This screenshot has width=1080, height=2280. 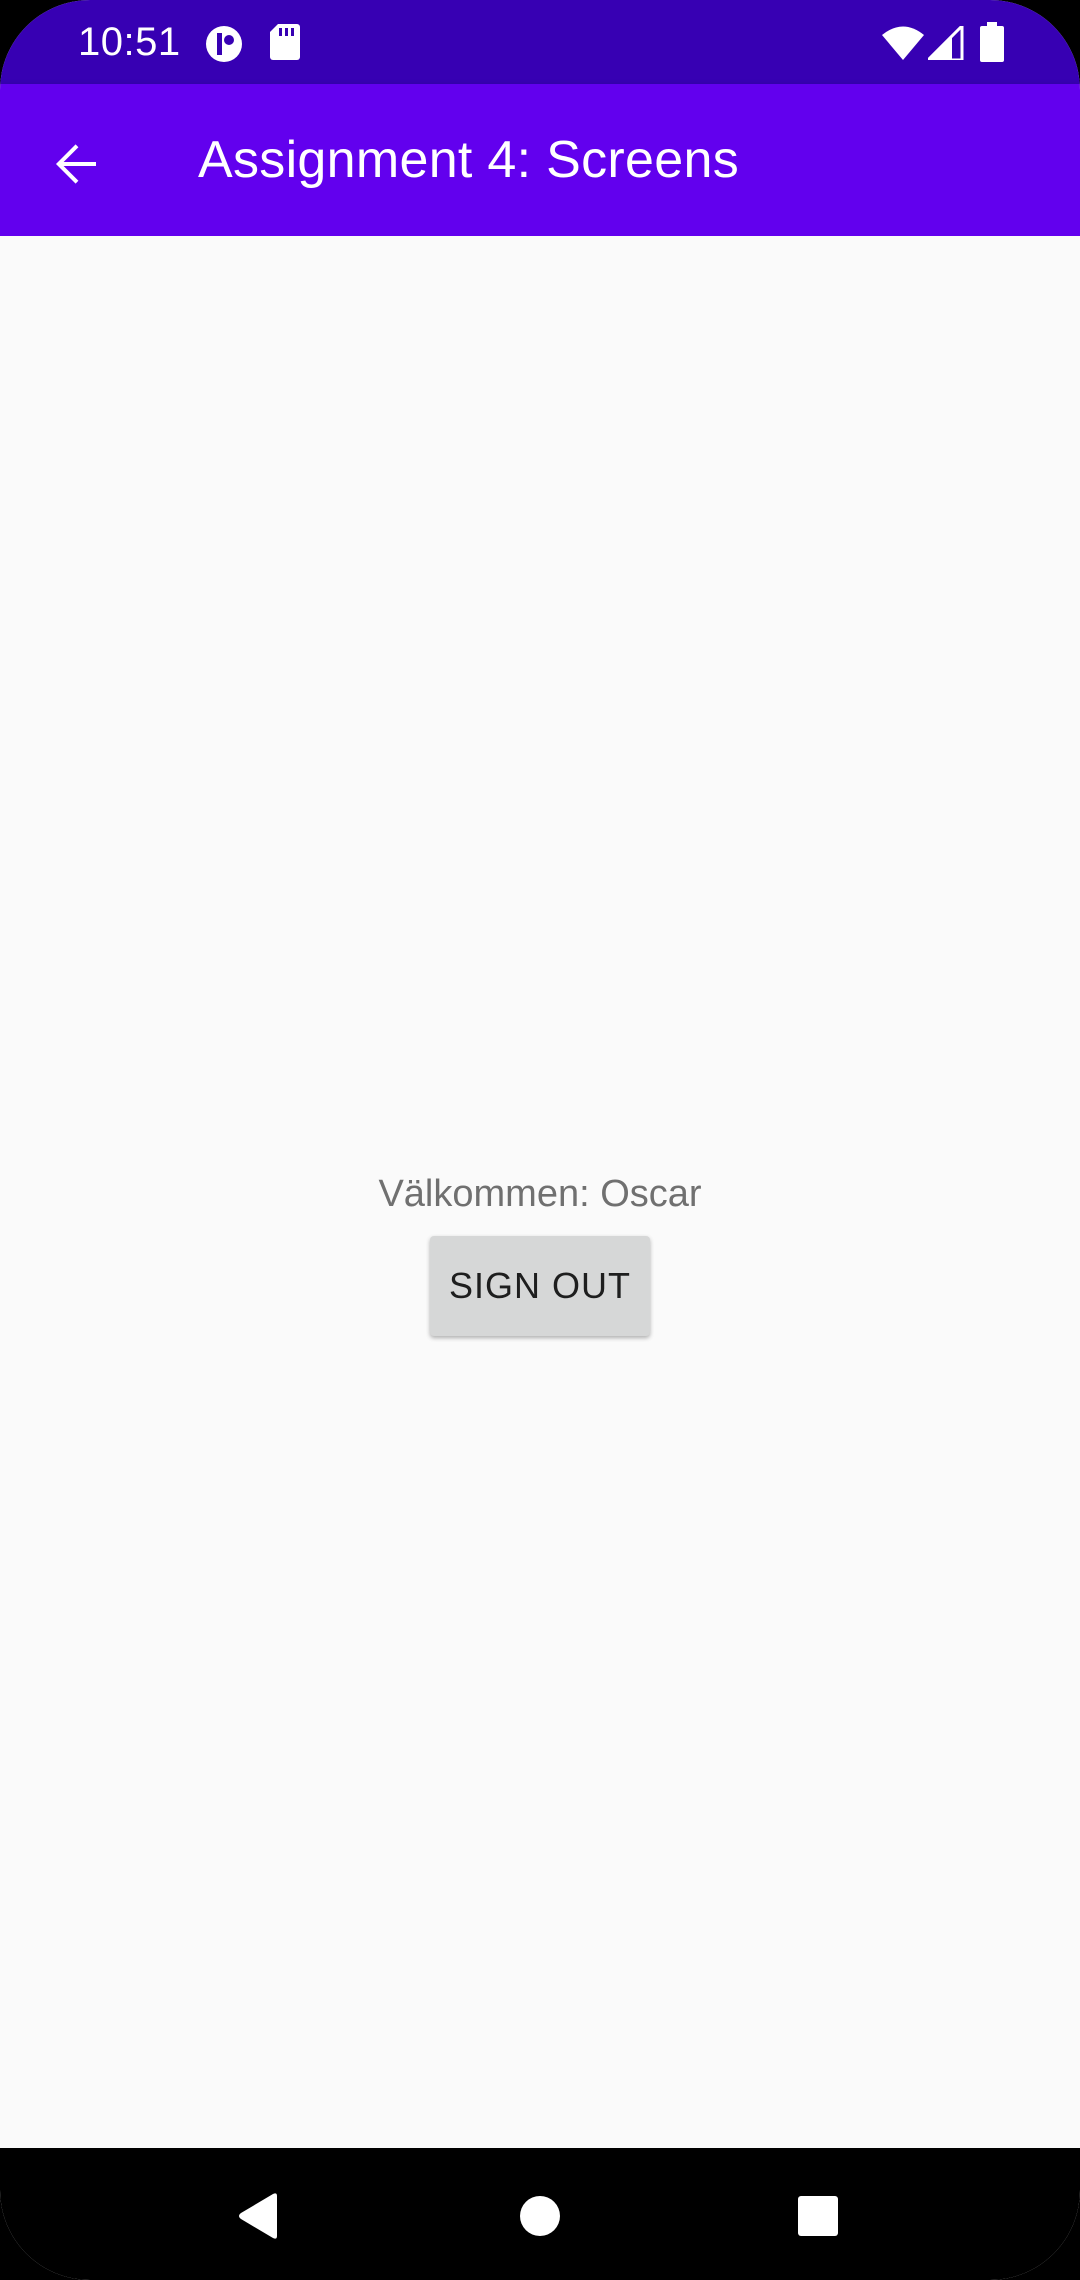 I want to click on app-notification-icon, so click(x=224, y=46).